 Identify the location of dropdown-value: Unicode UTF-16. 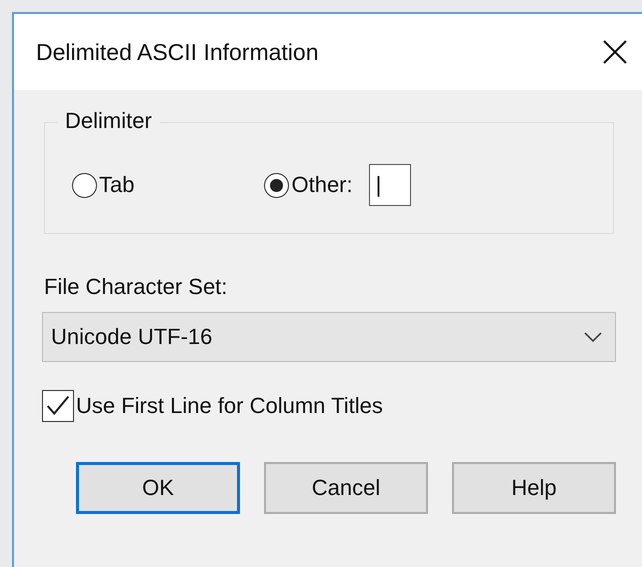
(131, 337).